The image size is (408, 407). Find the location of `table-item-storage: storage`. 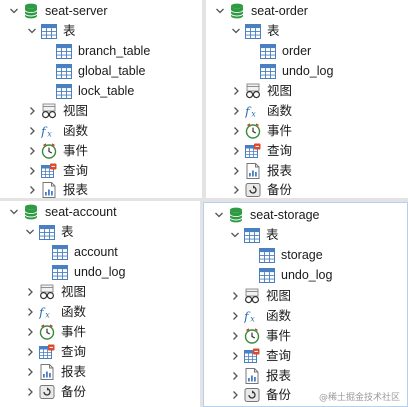

table-item-storage: storage is located at coordinates (291, 255).